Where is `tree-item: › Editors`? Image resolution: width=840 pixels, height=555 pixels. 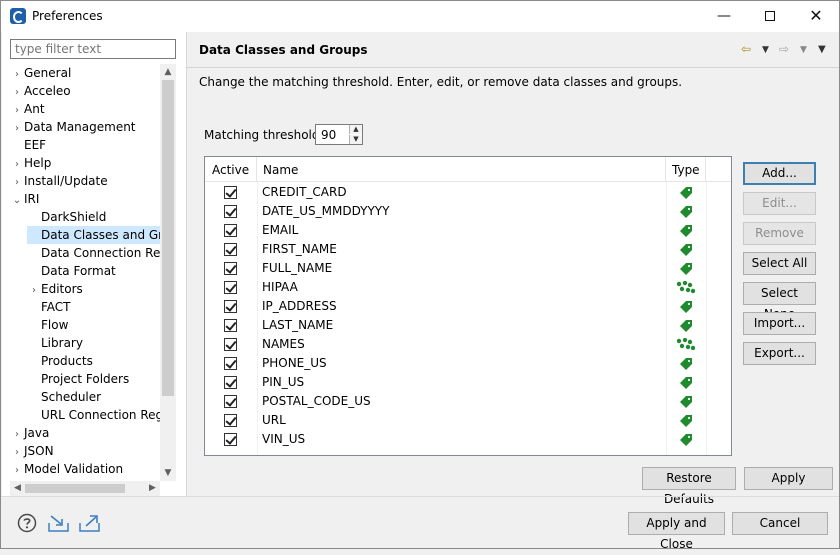
tree-item: › Editors is located at coordinates (55, 289).